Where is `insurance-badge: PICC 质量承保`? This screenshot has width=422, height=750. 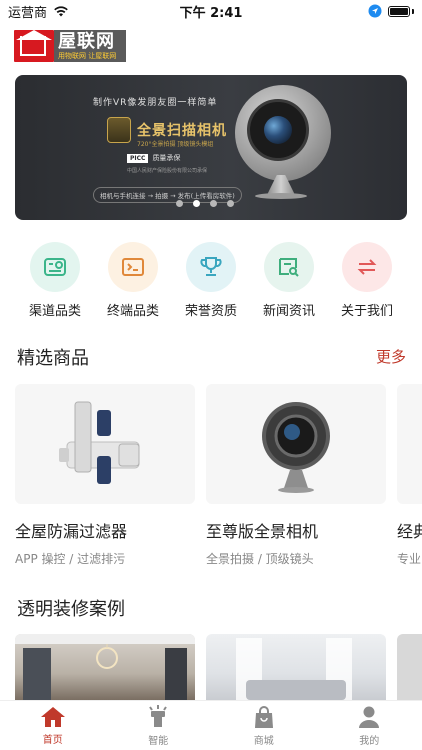
insurance-badge: PICC 质量承保 is located at coordinates (153, 158).